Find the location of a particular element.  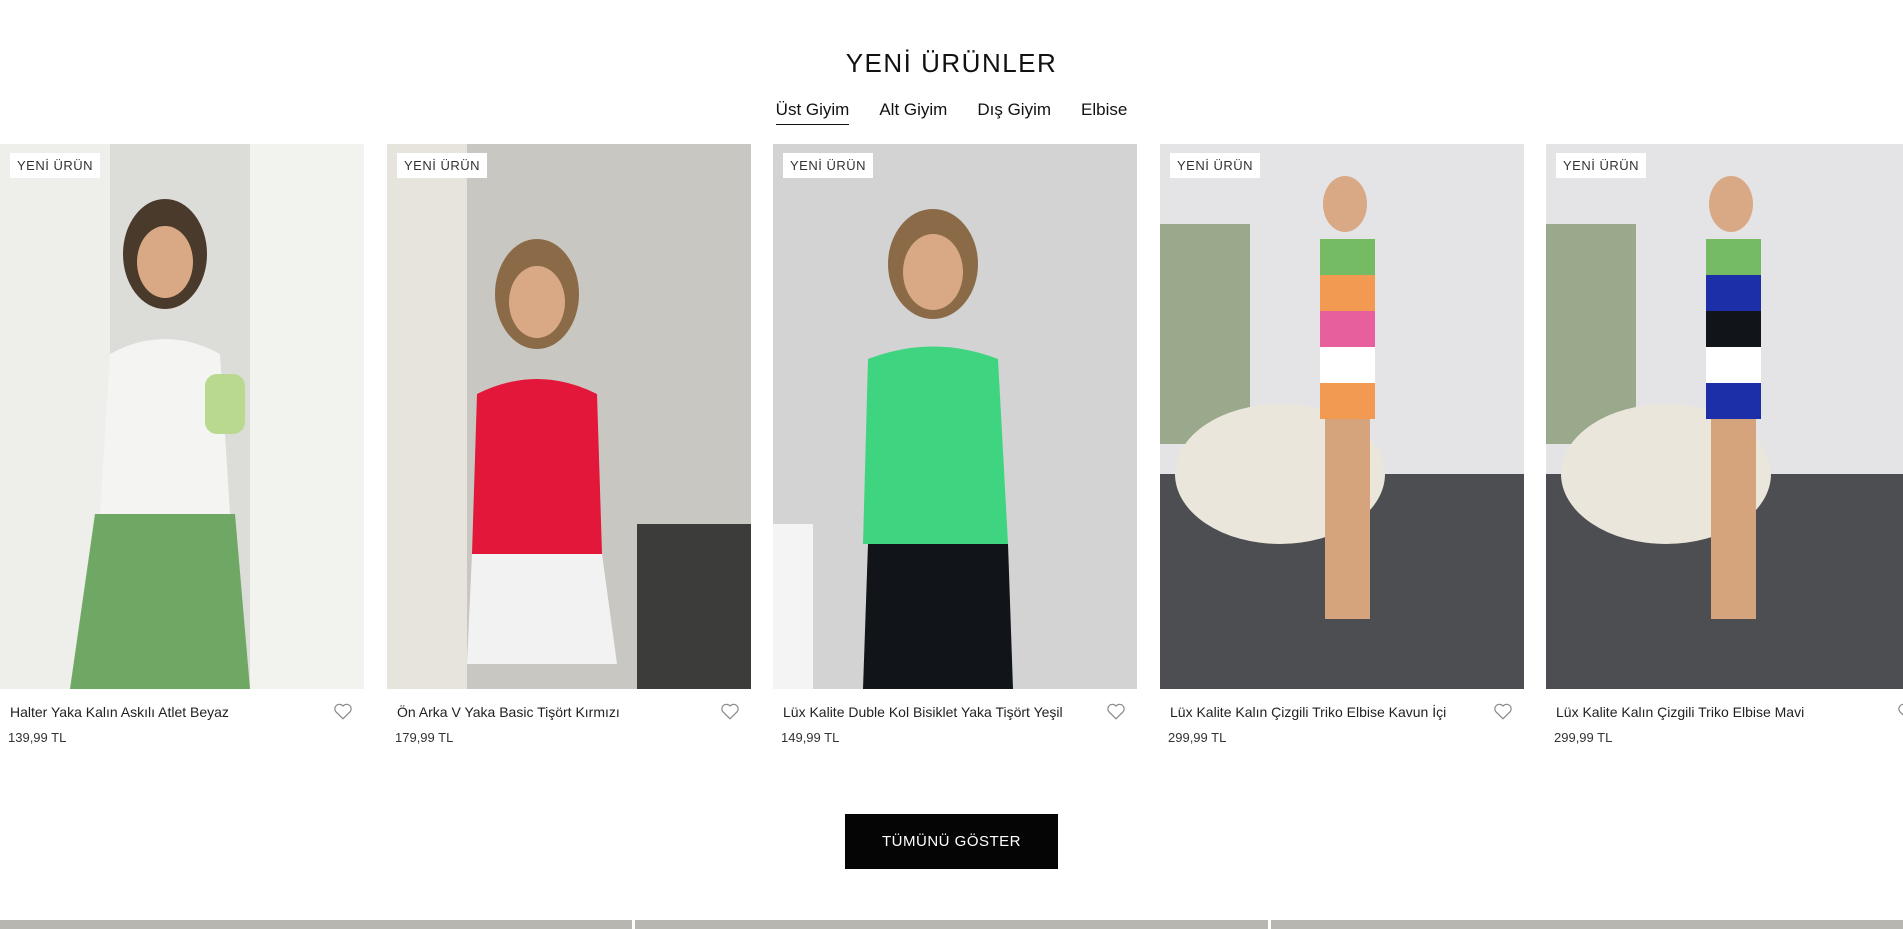

product-price: 139,99 TL is located at coordinates (37, 737).